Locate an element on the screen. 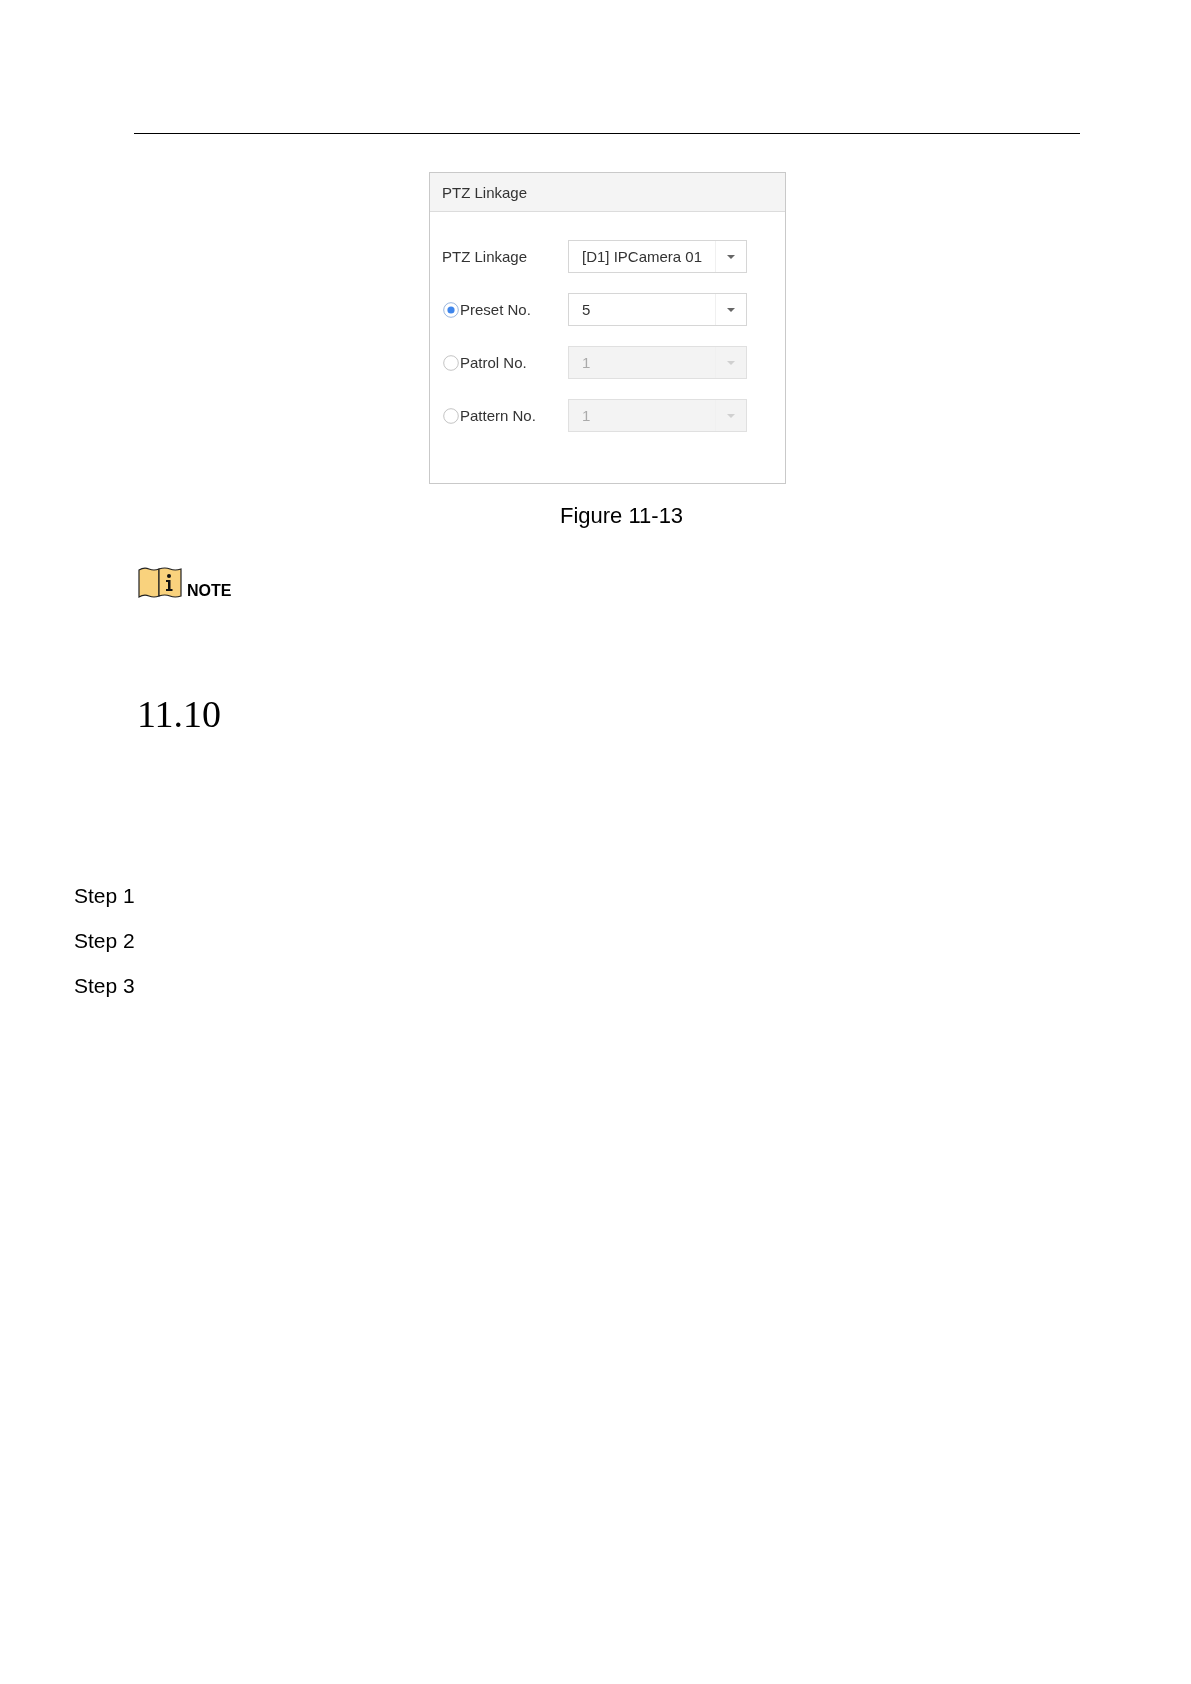  field-label: PTZ Linkage is located at coordinates (485, 256).